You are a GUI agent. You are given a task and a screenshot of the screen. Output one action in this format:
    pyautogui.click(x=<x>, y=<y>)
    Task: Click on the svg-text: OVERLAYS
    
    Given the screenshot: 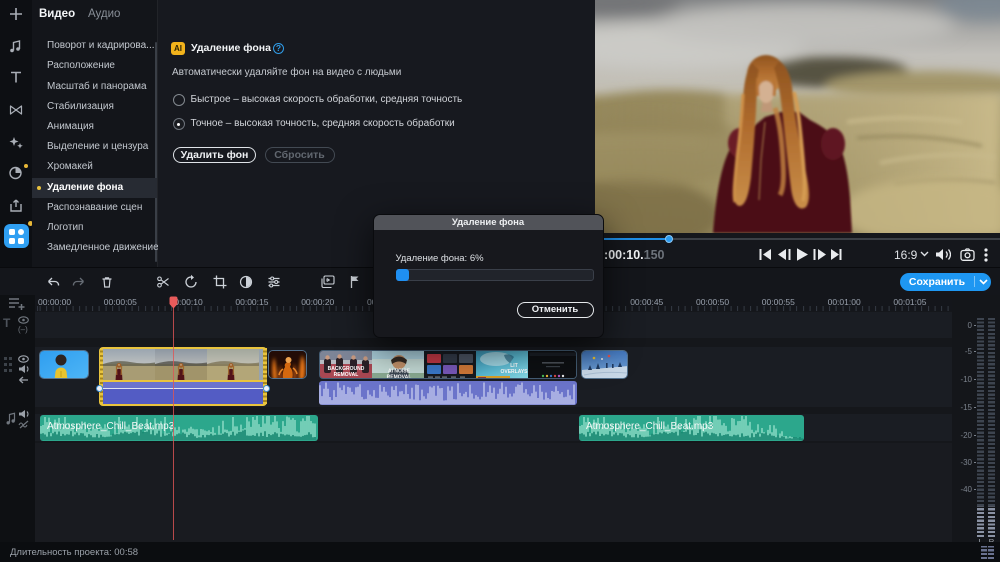 What is the action you would take?
    pyautogui.click(x=514, y=372)
    